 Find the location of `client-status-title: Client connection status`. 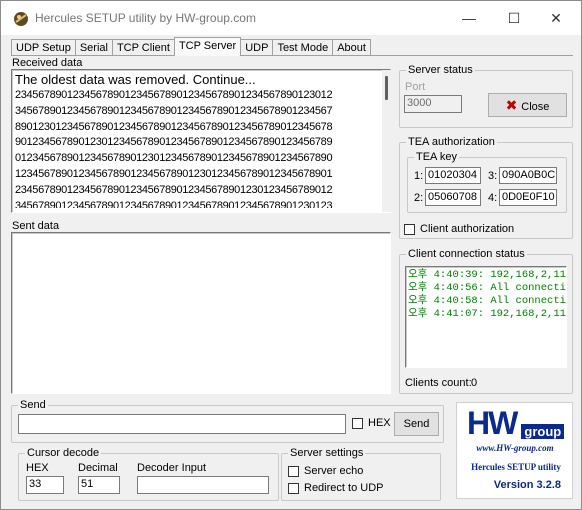

client-status-title: Client connection status is located at coordinates (466, 254).